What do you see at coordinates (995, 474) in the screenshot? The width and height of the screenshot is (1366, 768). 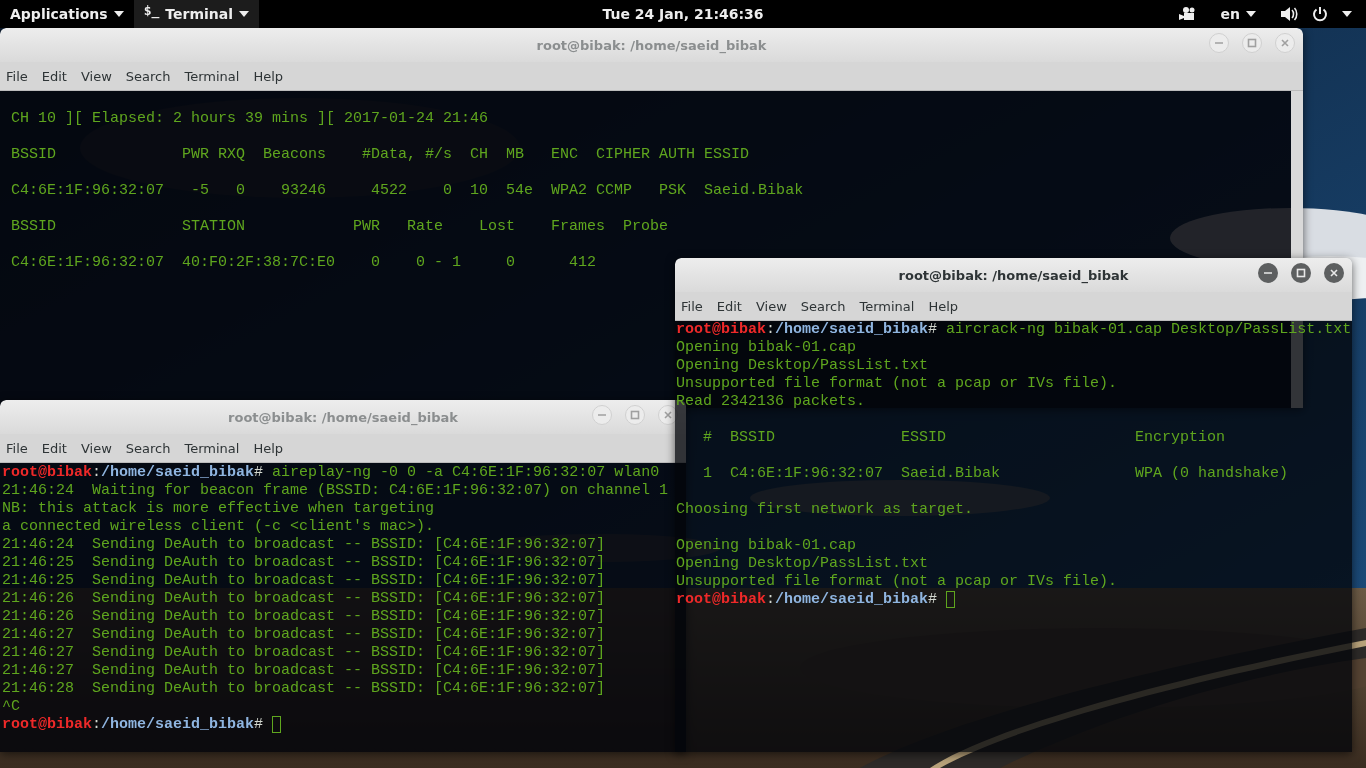 I see `terminal-line: 1 C4:6E:1F:96:32:07 Saeid.Bibak WPA (0 handshake)` at bounding box center [995, 474].